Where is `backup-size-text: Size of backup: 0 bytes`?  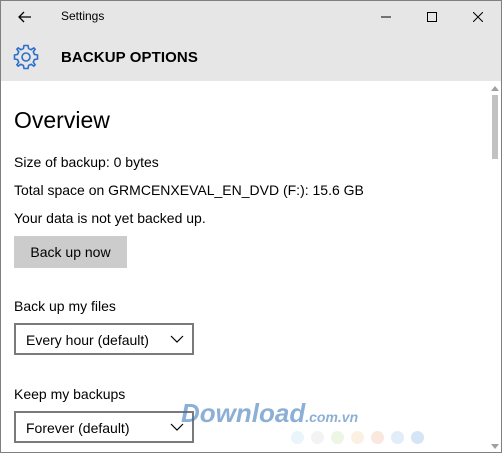 backup-size-text: Size of backup: 0 bytes is located at coordinates (86, 162).